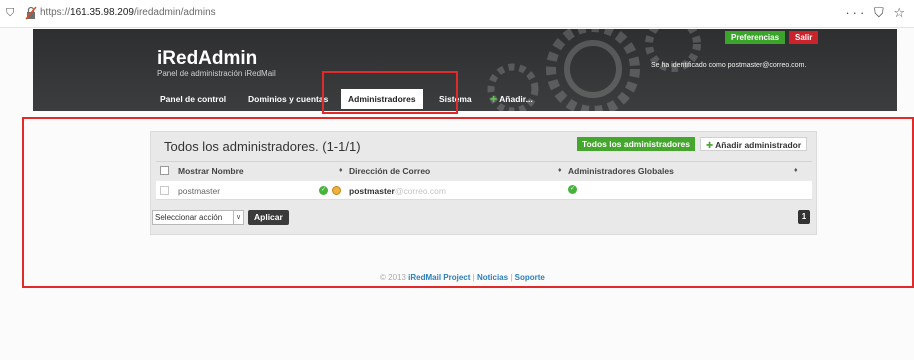 This screenshot has width=914, height=360. I want to click on page-actions-icon: ···, so click(856, 12).